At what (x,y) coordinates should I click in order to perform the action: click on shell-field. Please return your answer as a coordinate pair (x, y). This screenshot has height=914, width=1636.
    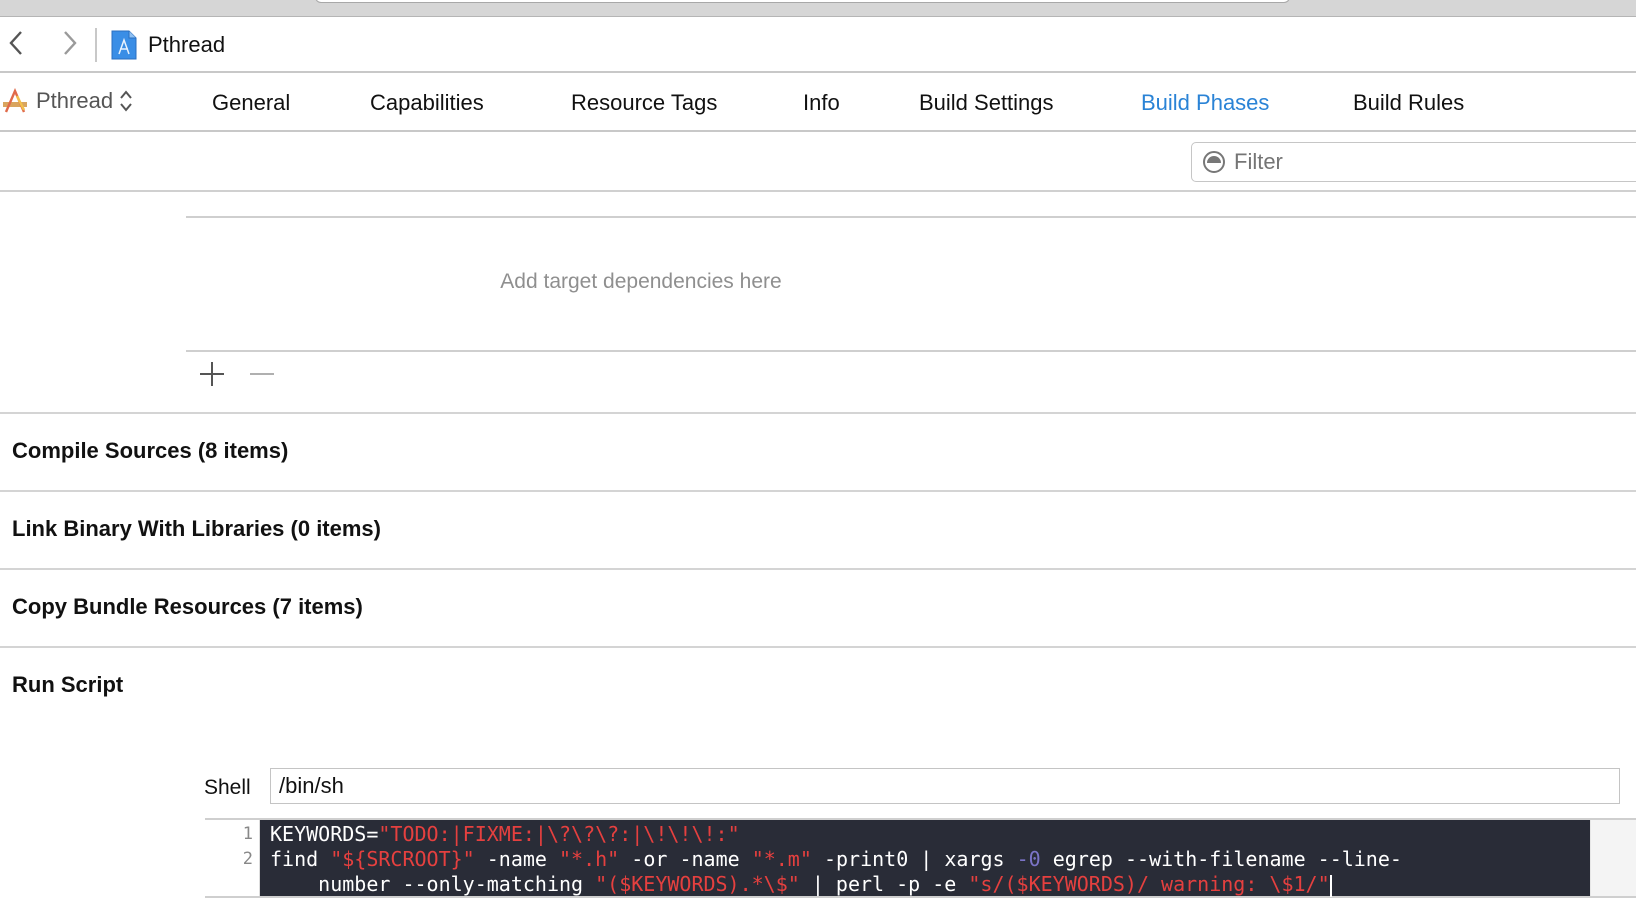
    Looking at the image, I should click on (945, 786).